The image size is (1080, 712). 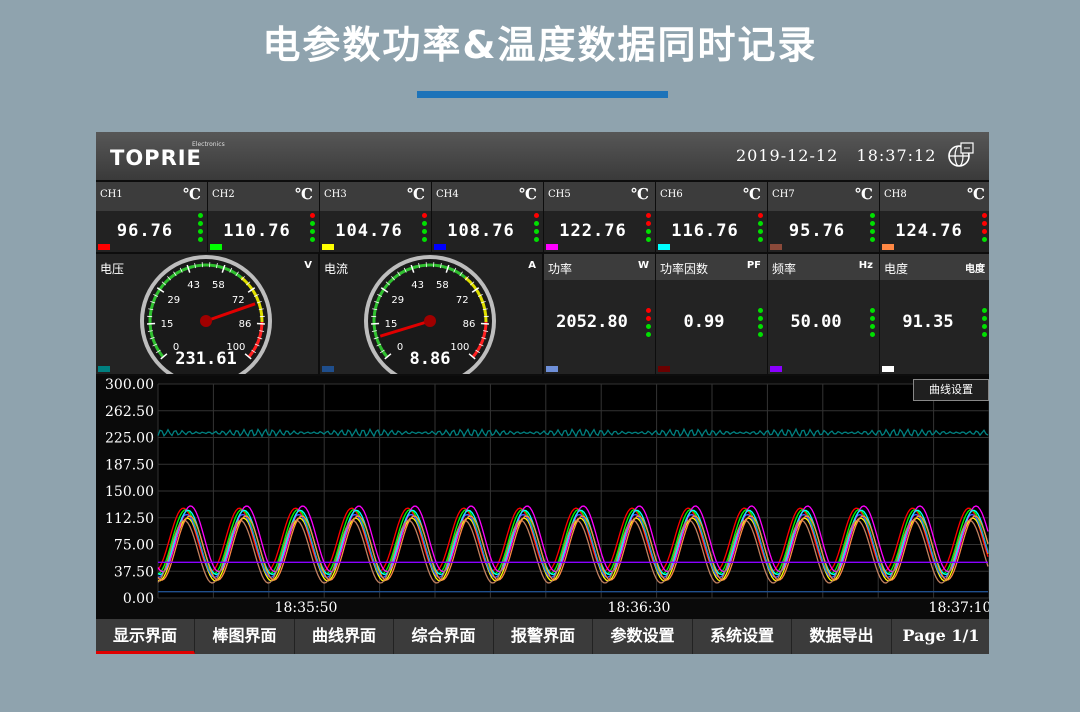 I want to click on y-tick-label: 262.50, so click(x=129, y=412).